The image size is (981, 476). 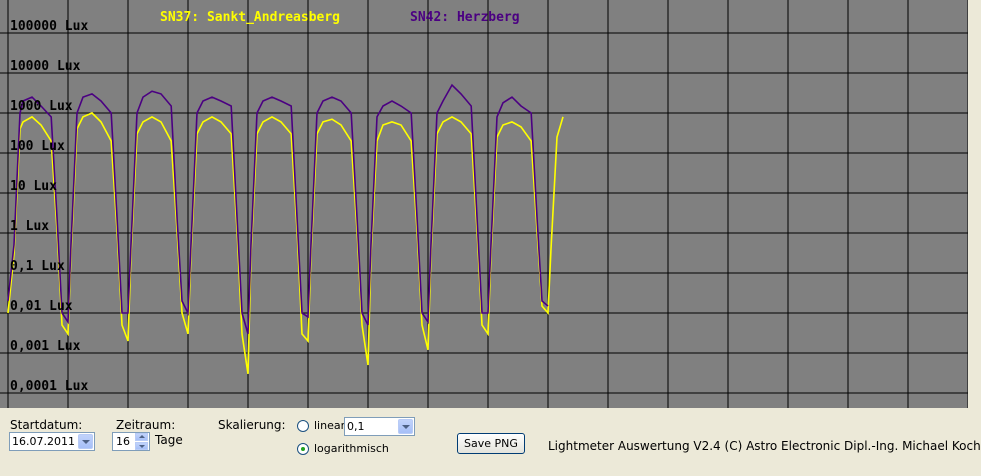 I want to click on y-tick-label: 10 Lux, so click(x=33, y=186).